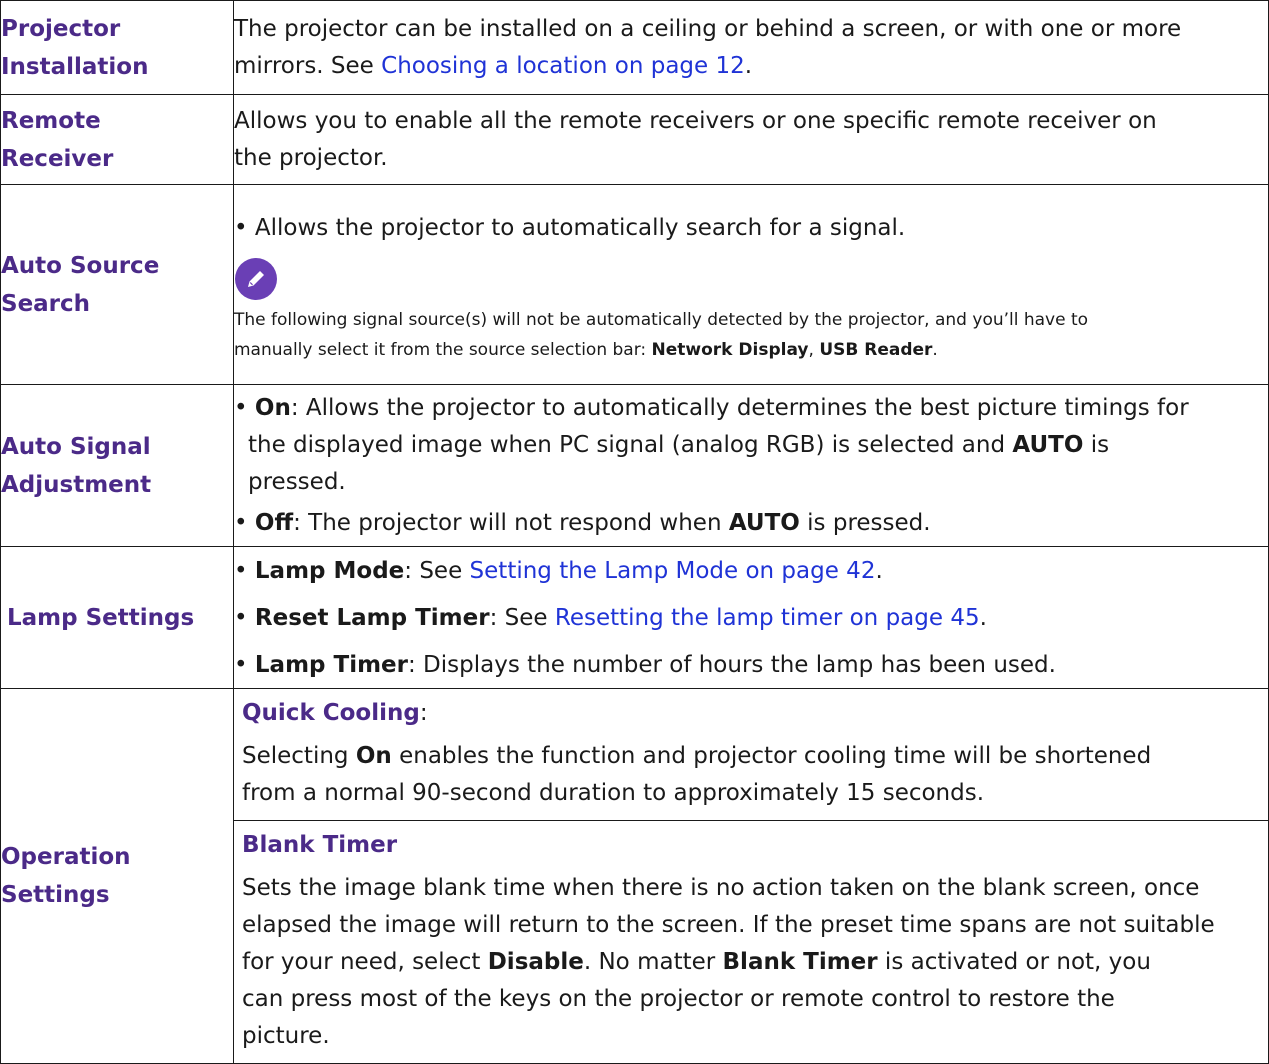 The height and width of the screenshot is (1064, 1269). I want to click on row-label-auto-source-search: Auto Source Search, so click(117, 284).